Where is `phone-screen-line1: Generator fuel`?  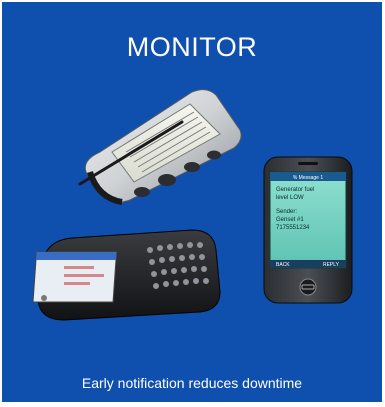
phone-screen-line1: Generator fuel is located at coordinates (295, 190).